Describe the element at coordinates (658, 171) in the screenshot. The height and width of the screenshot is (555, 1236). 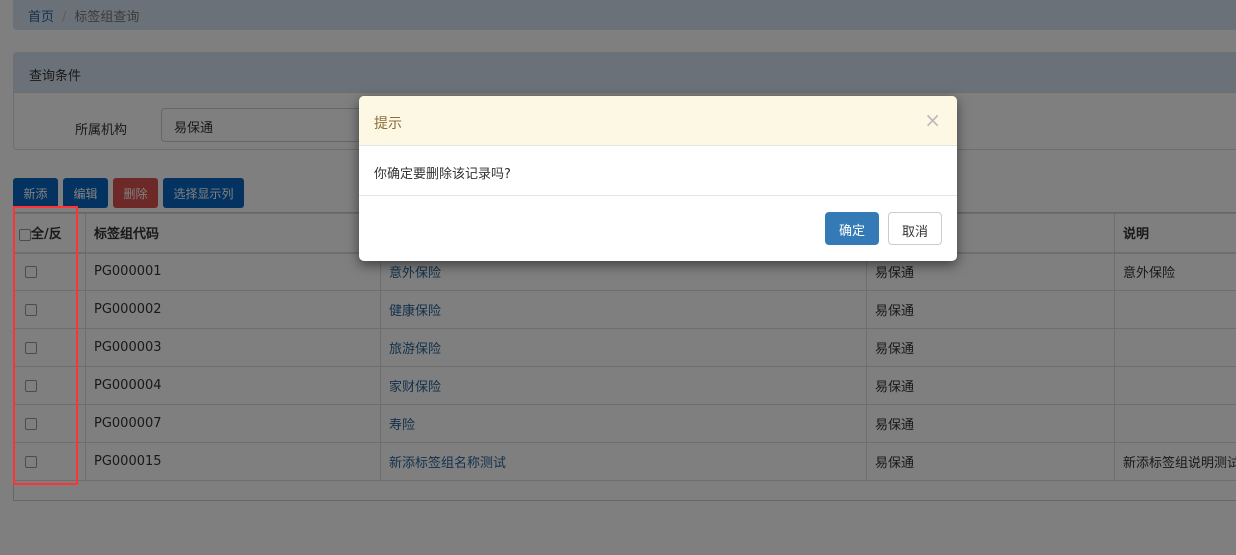
I see `dialog-message: 你确定要删除该记录吗?` at that location.